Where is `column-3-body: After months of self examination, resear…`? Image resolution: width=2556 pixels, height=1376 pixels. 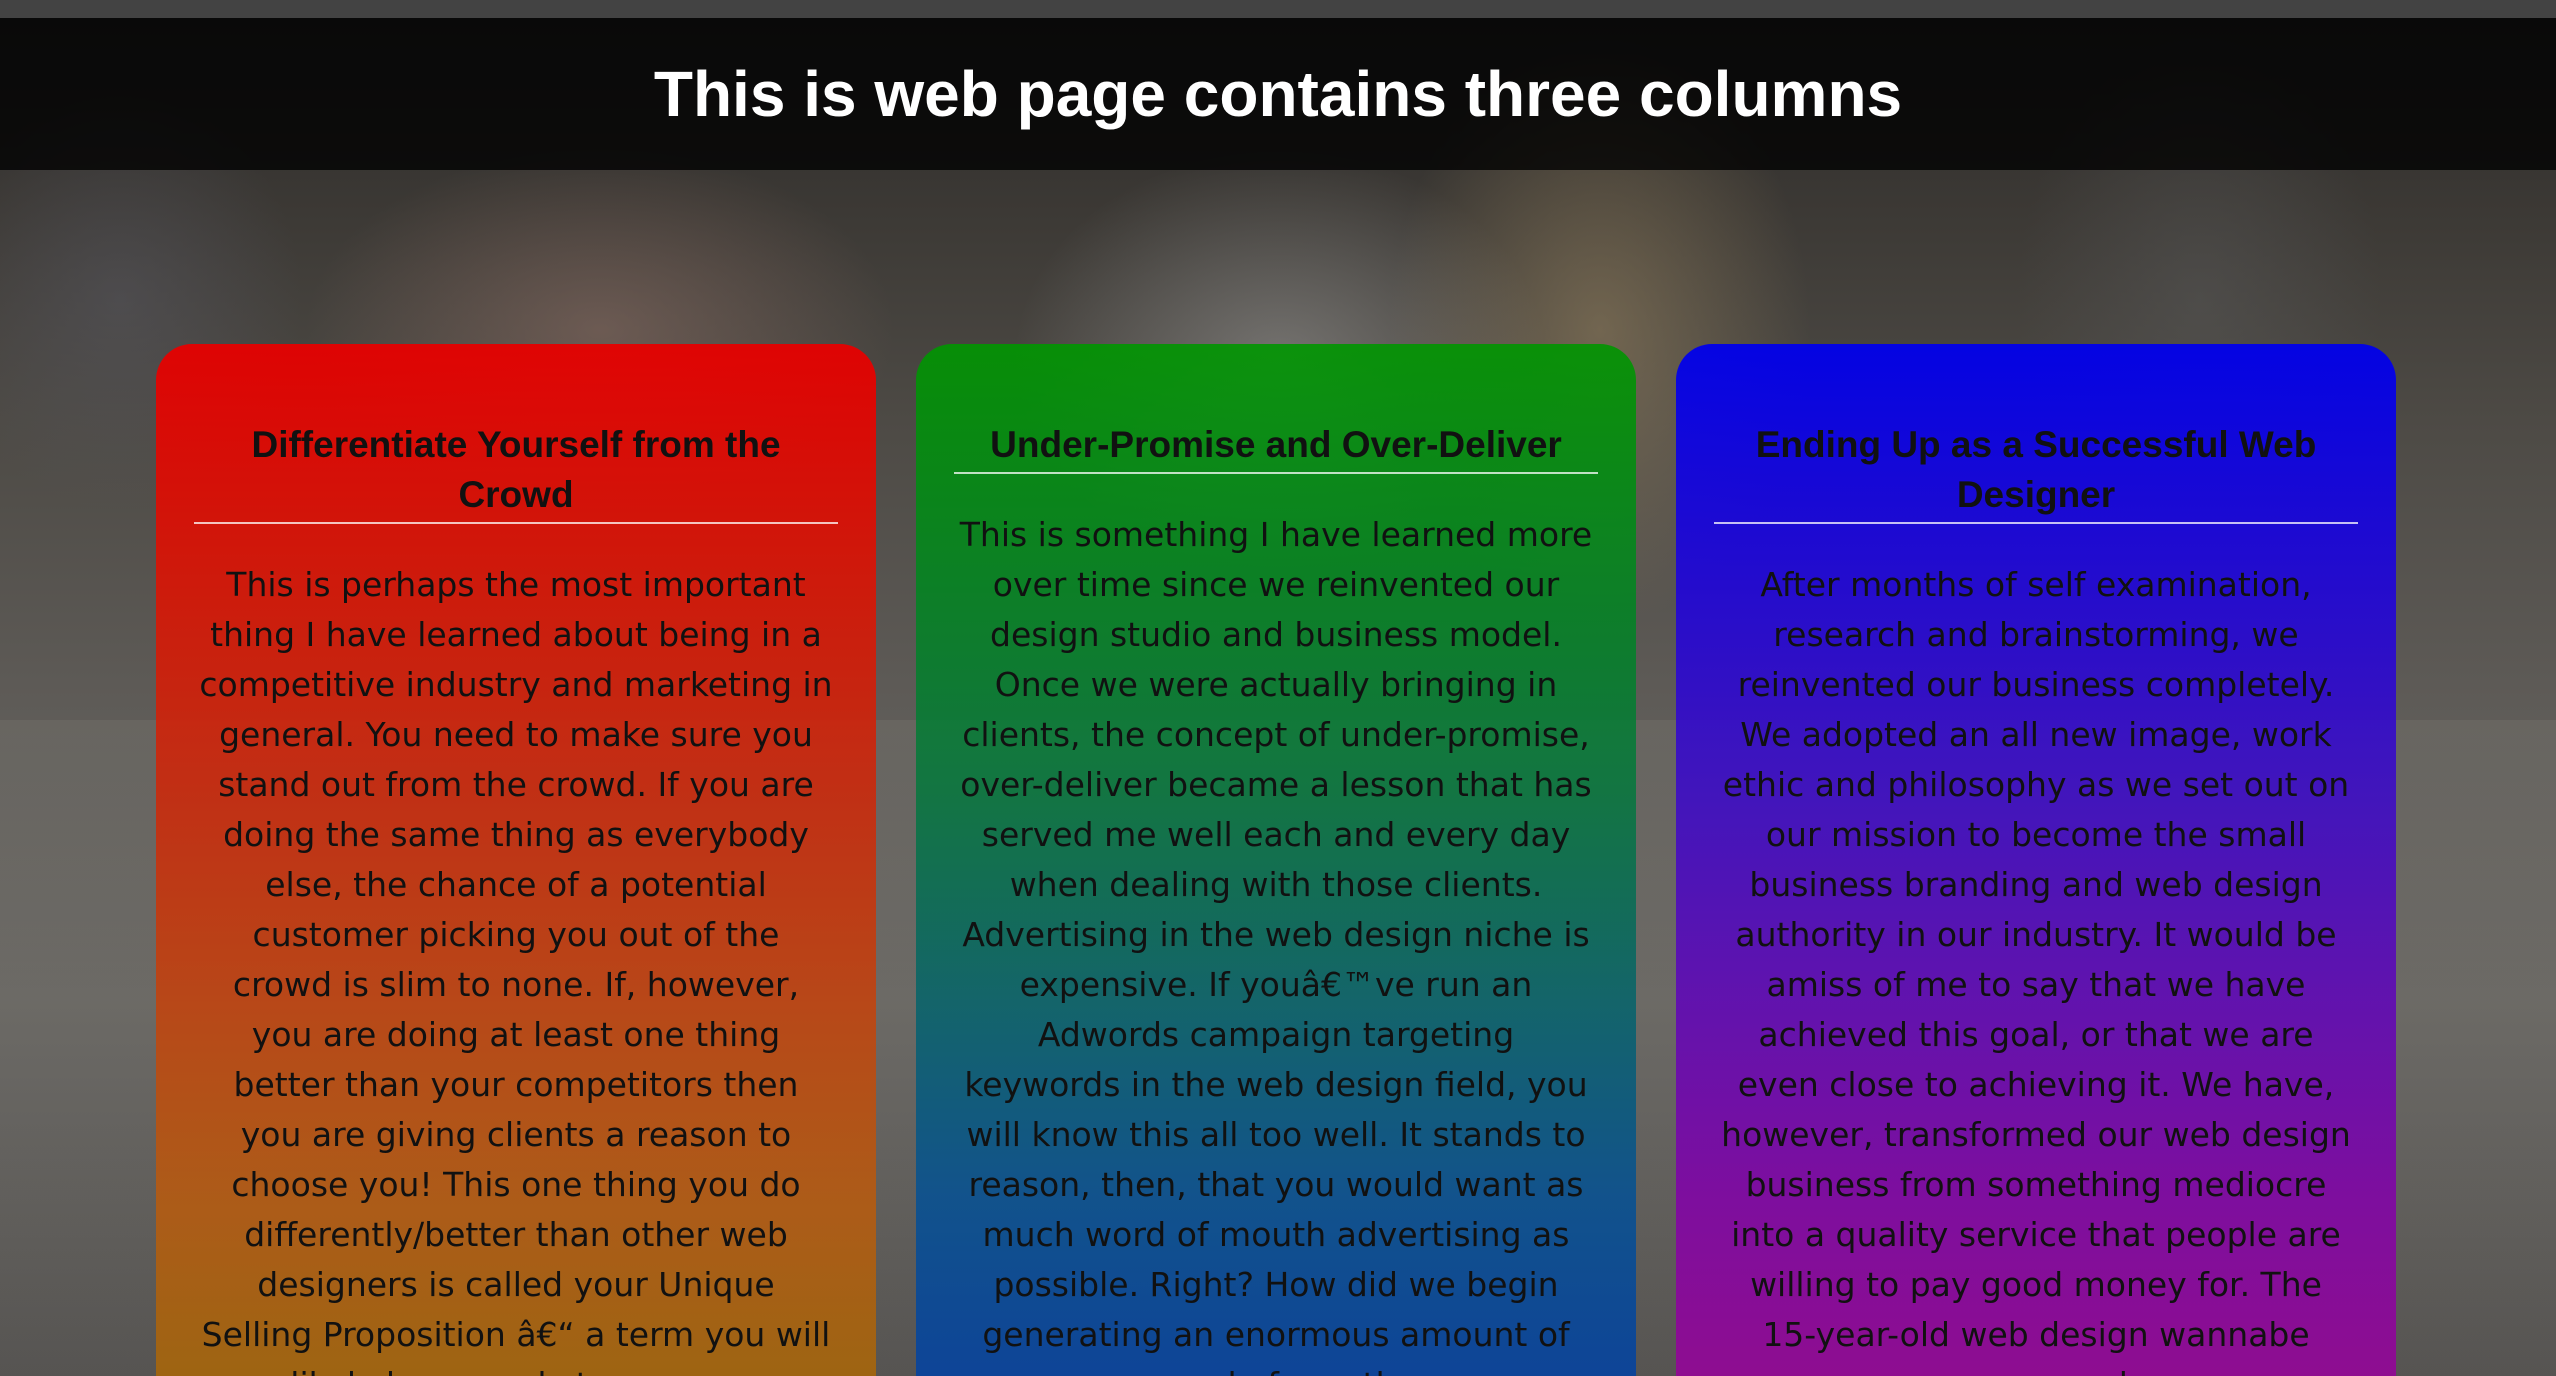
column-3-body: After months of self examination, resear… is located at coordinates (2036, 970).